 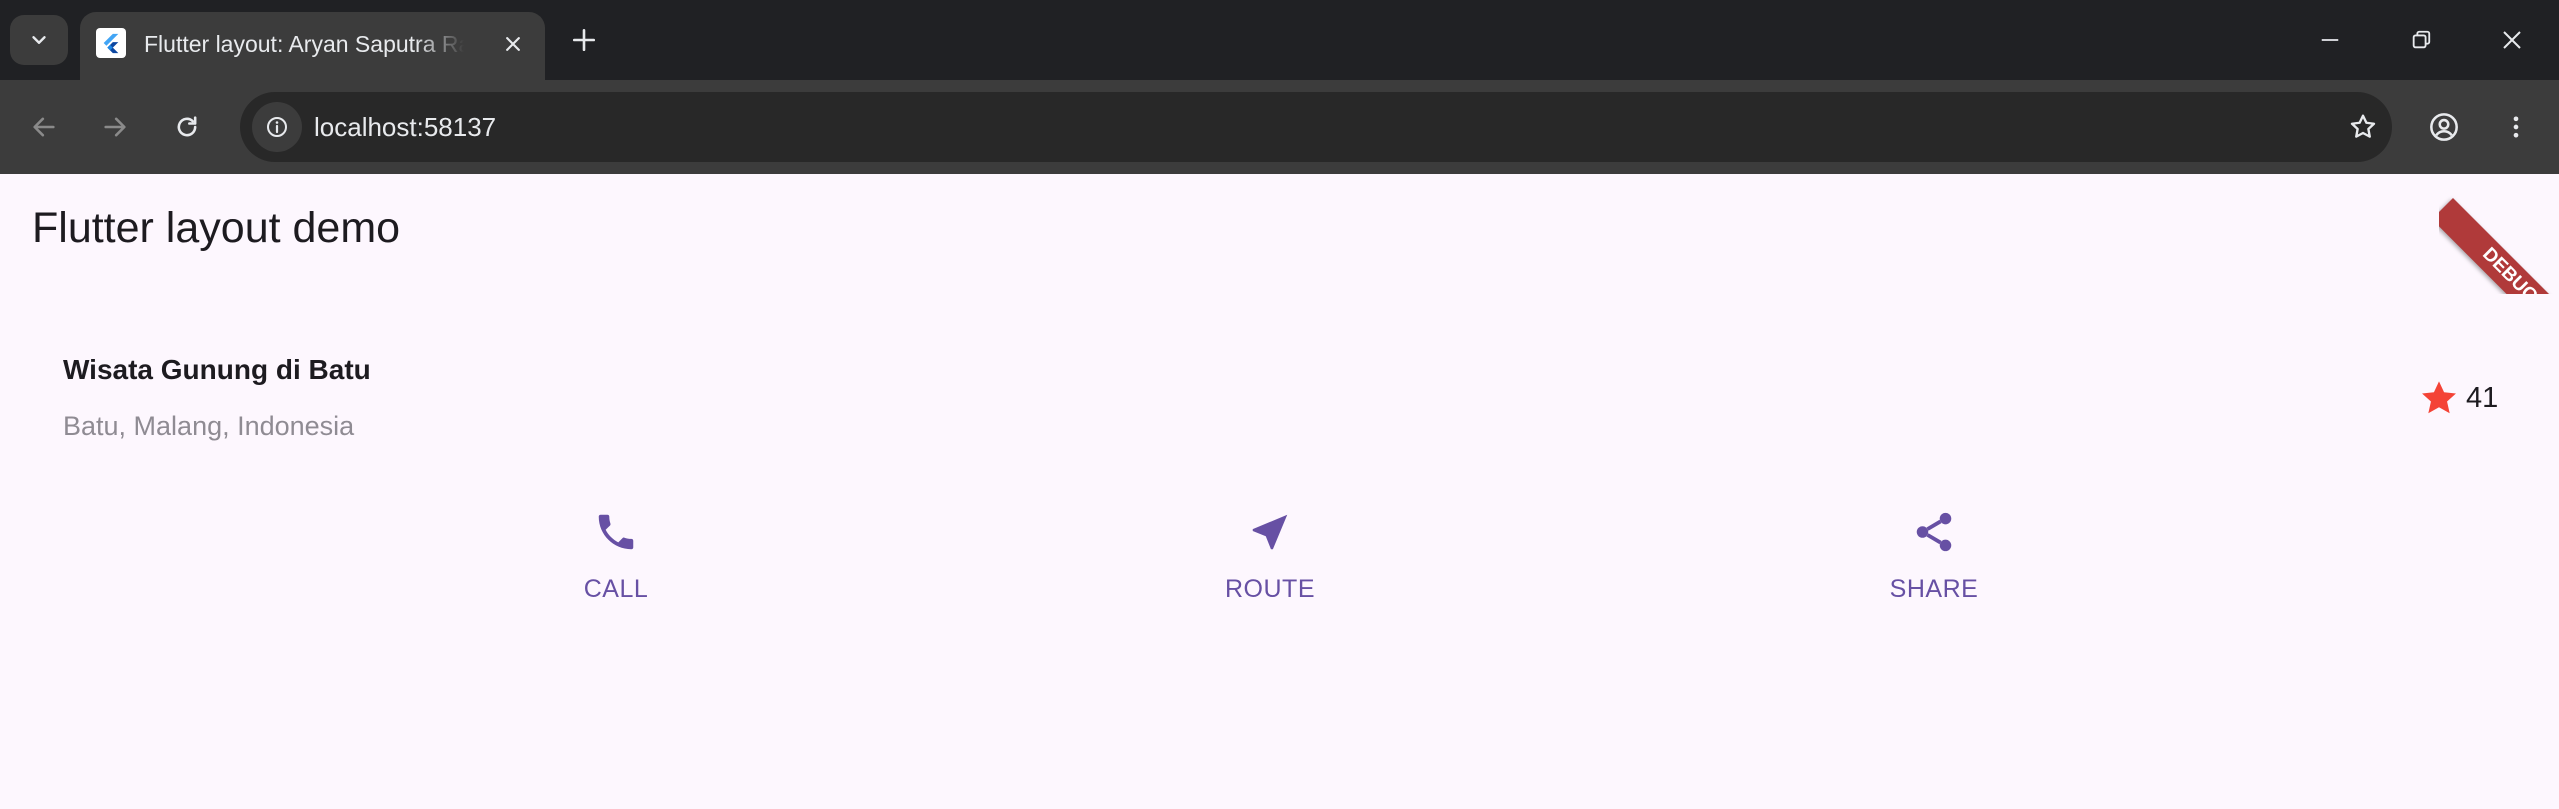 What do you see at coordinates (1316, 127) in the screenshot?
I see `address-bar: localhost:58137` at bounding box center [1316, 127].